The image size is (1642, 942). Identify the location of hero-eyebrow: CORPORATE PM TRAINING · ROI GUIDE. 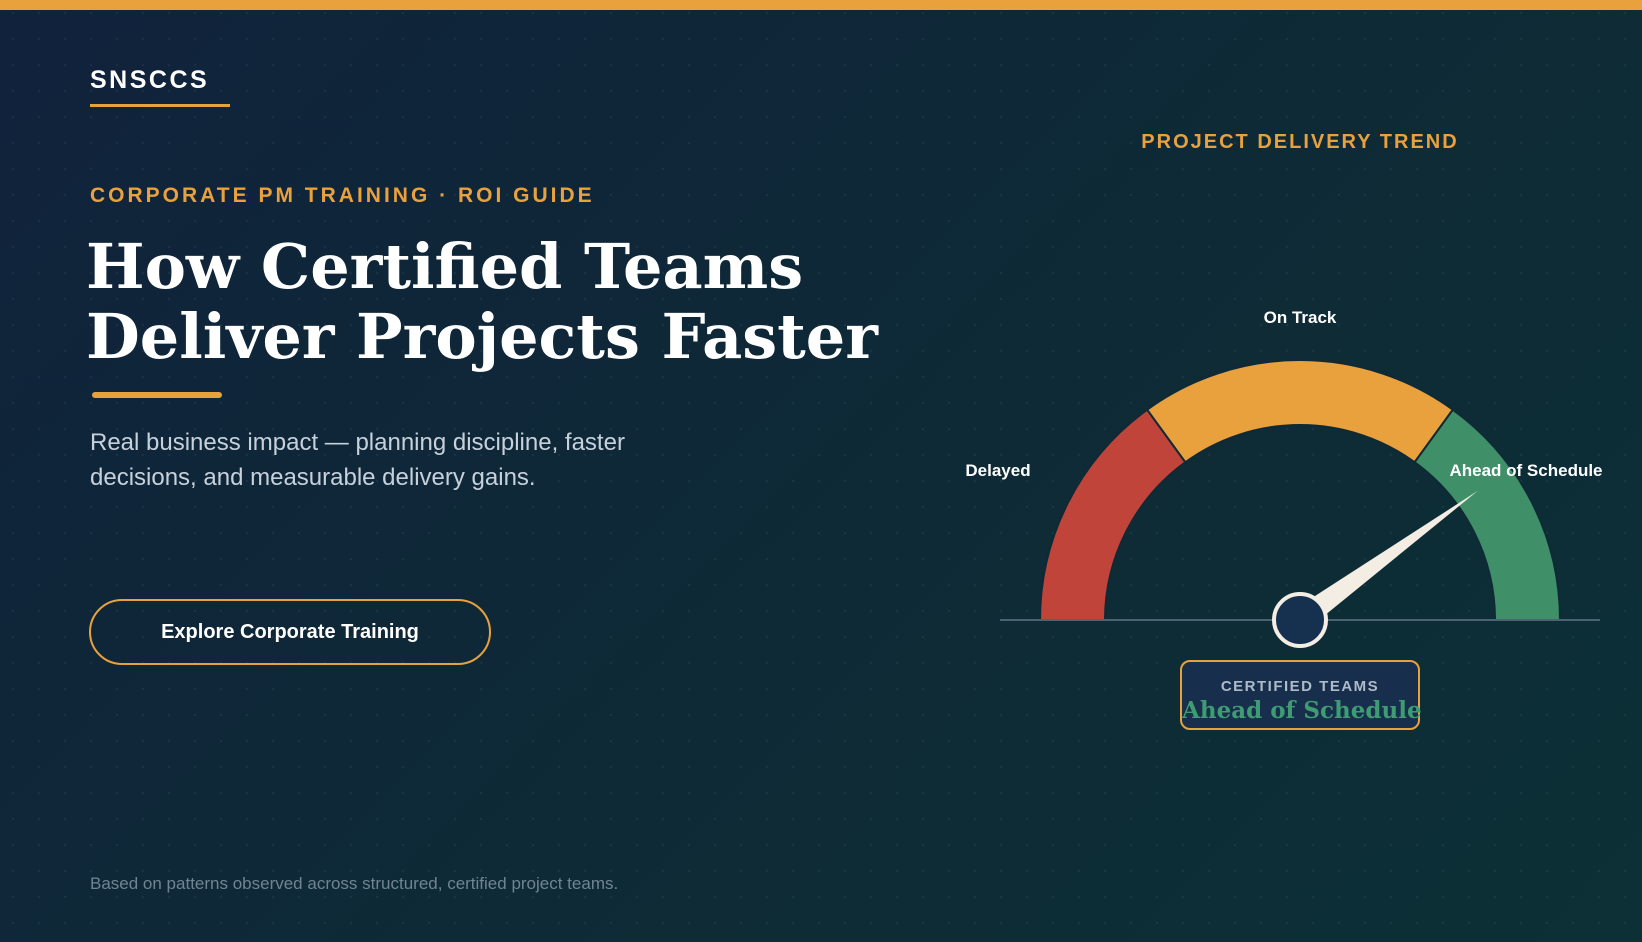
(342, 195).